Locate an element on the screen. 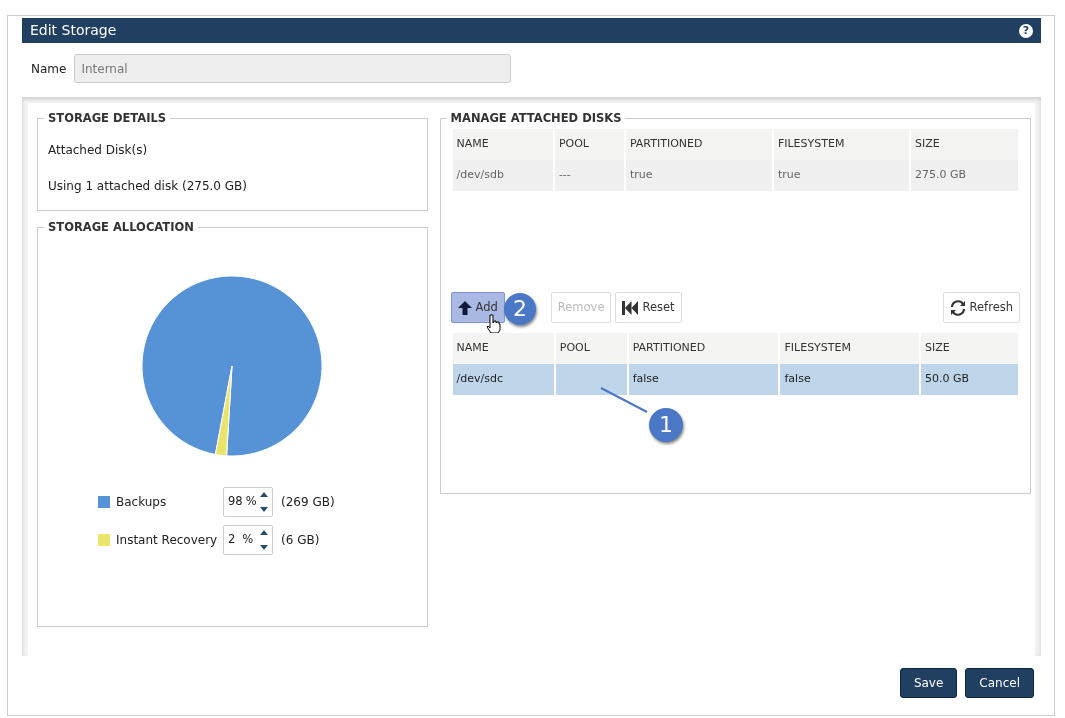  help-icon: ? is located at coordinates (1026, 30).